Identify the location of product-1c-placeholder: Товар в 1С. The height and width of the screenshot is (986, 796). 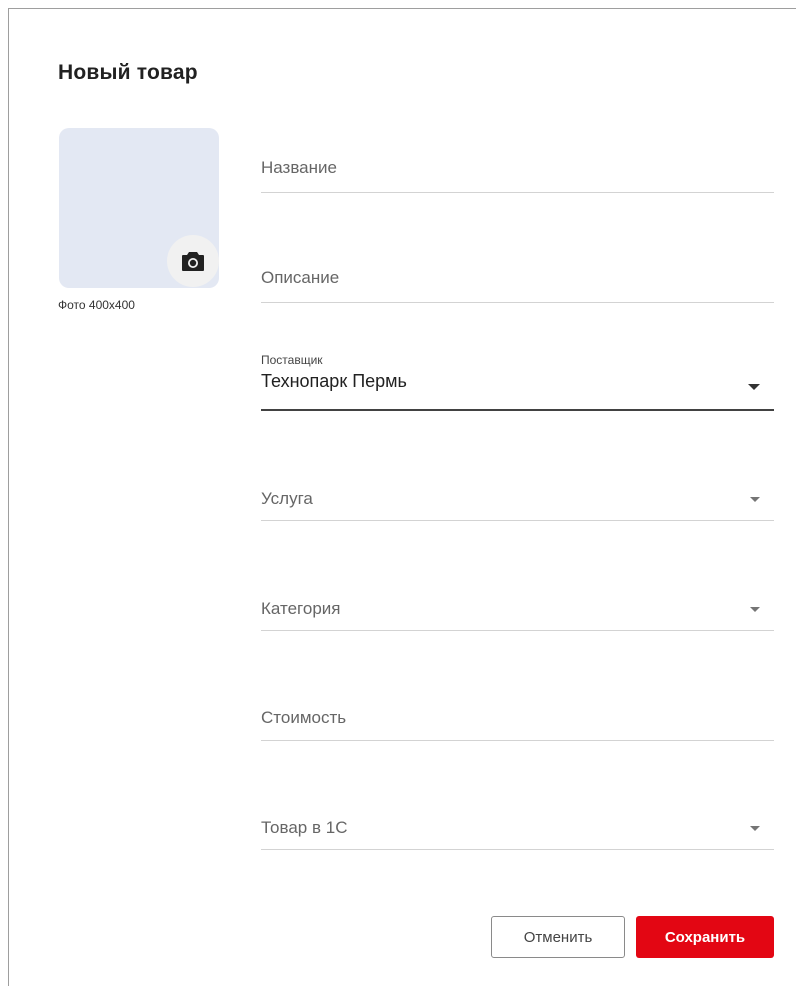
(304, 827).